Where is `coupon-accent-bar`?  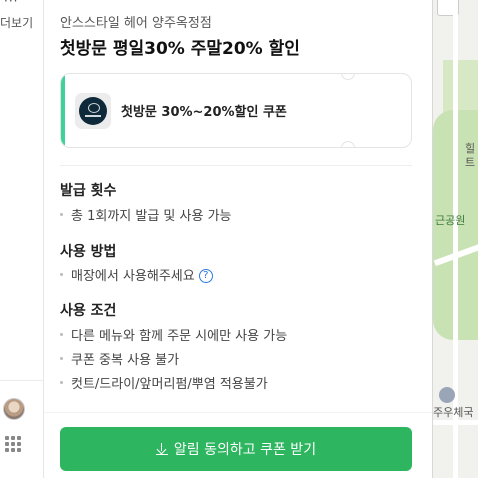 coupon-accent-bar is located at coordinates (63, 110).